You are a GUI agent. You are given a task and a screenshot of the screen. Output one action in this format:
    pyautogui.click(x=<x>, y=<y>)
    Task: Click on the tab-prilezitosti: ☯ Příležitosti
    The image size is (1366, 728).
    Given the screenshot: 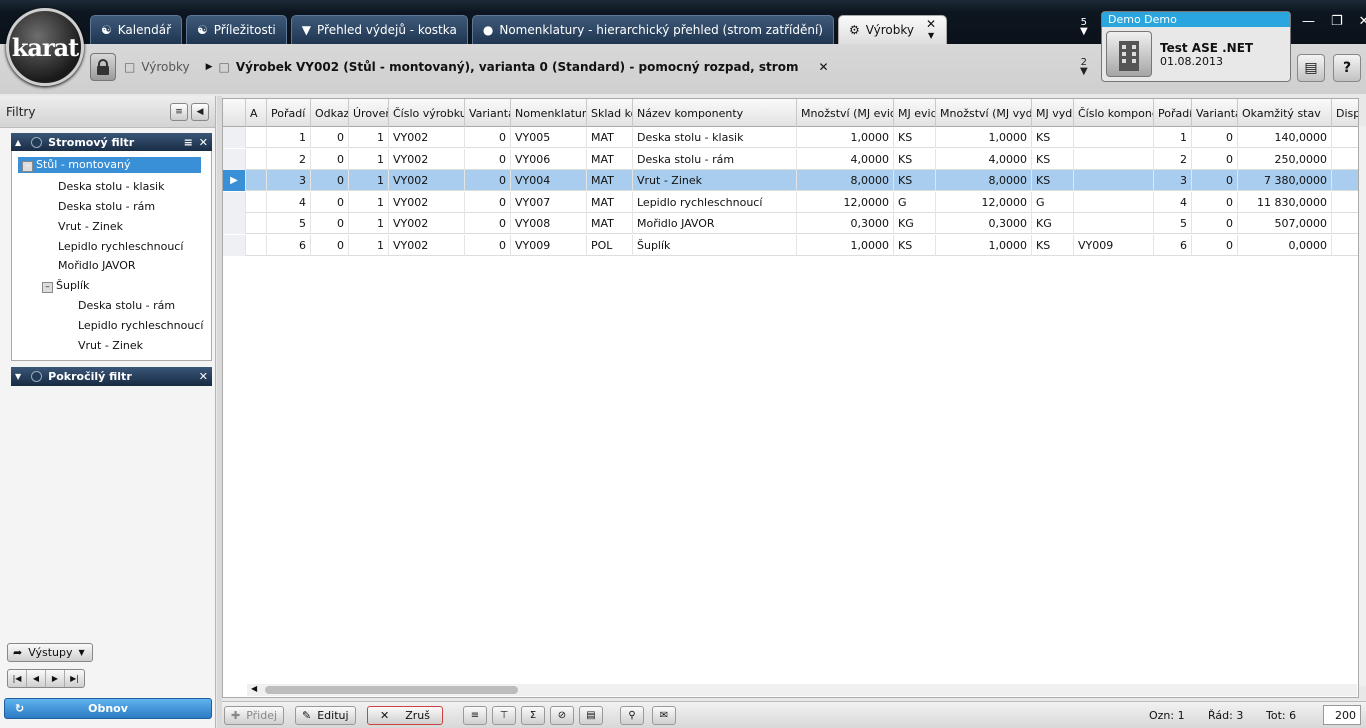 What is the action you would take?
    pyautogui.click(x=236, y=29)
    